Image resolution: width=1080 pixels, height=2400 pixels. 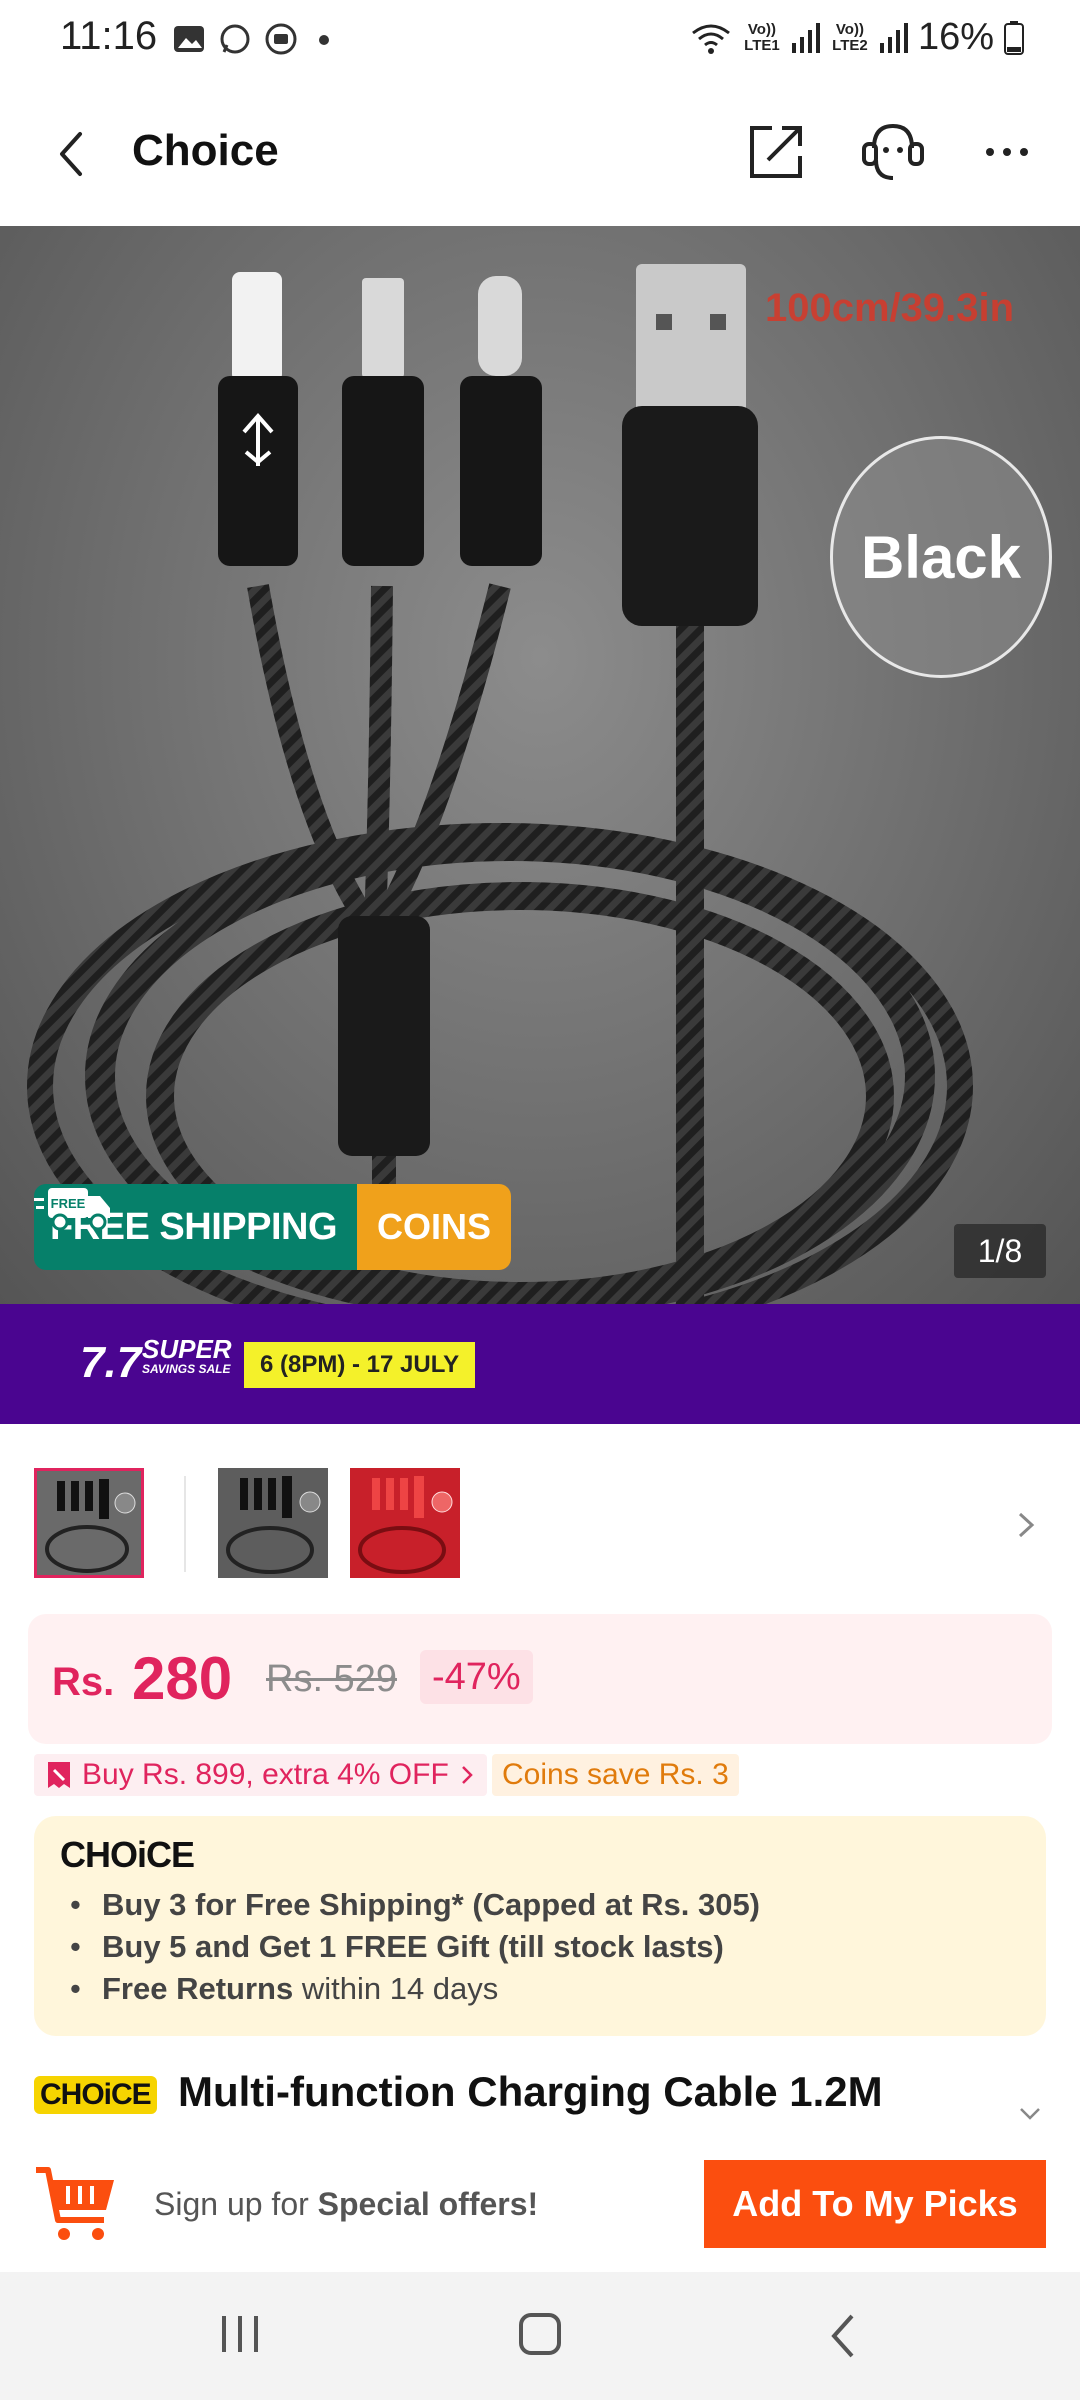 I want to click on gallery-notification-icon, so click(x=189, y=39).